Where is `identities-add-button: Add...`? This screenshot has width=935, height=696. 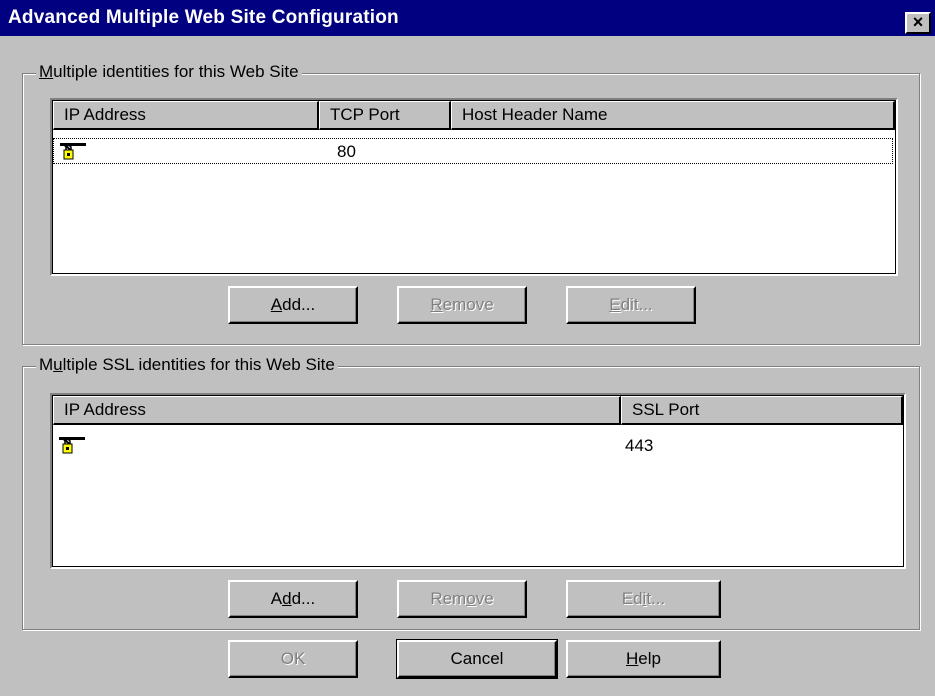
identities-add-button: Add... is located at coordinates (293, 305).